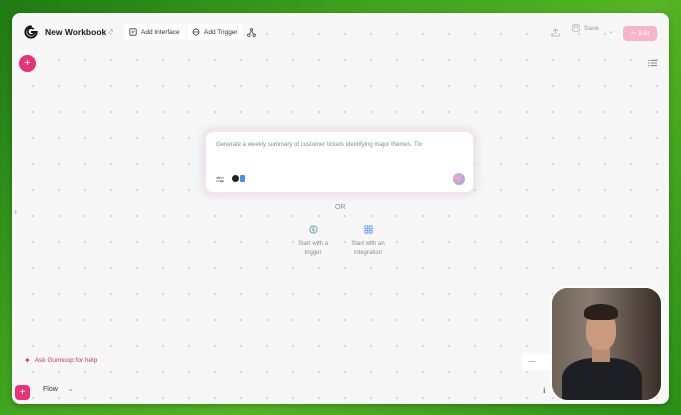 Image resolution: width=681 pixels, height=415 pixels. What do you see at coordinates (368, 229) in the screenshot?
I see `integration-grid-icon` at bounding box center [368, 229].